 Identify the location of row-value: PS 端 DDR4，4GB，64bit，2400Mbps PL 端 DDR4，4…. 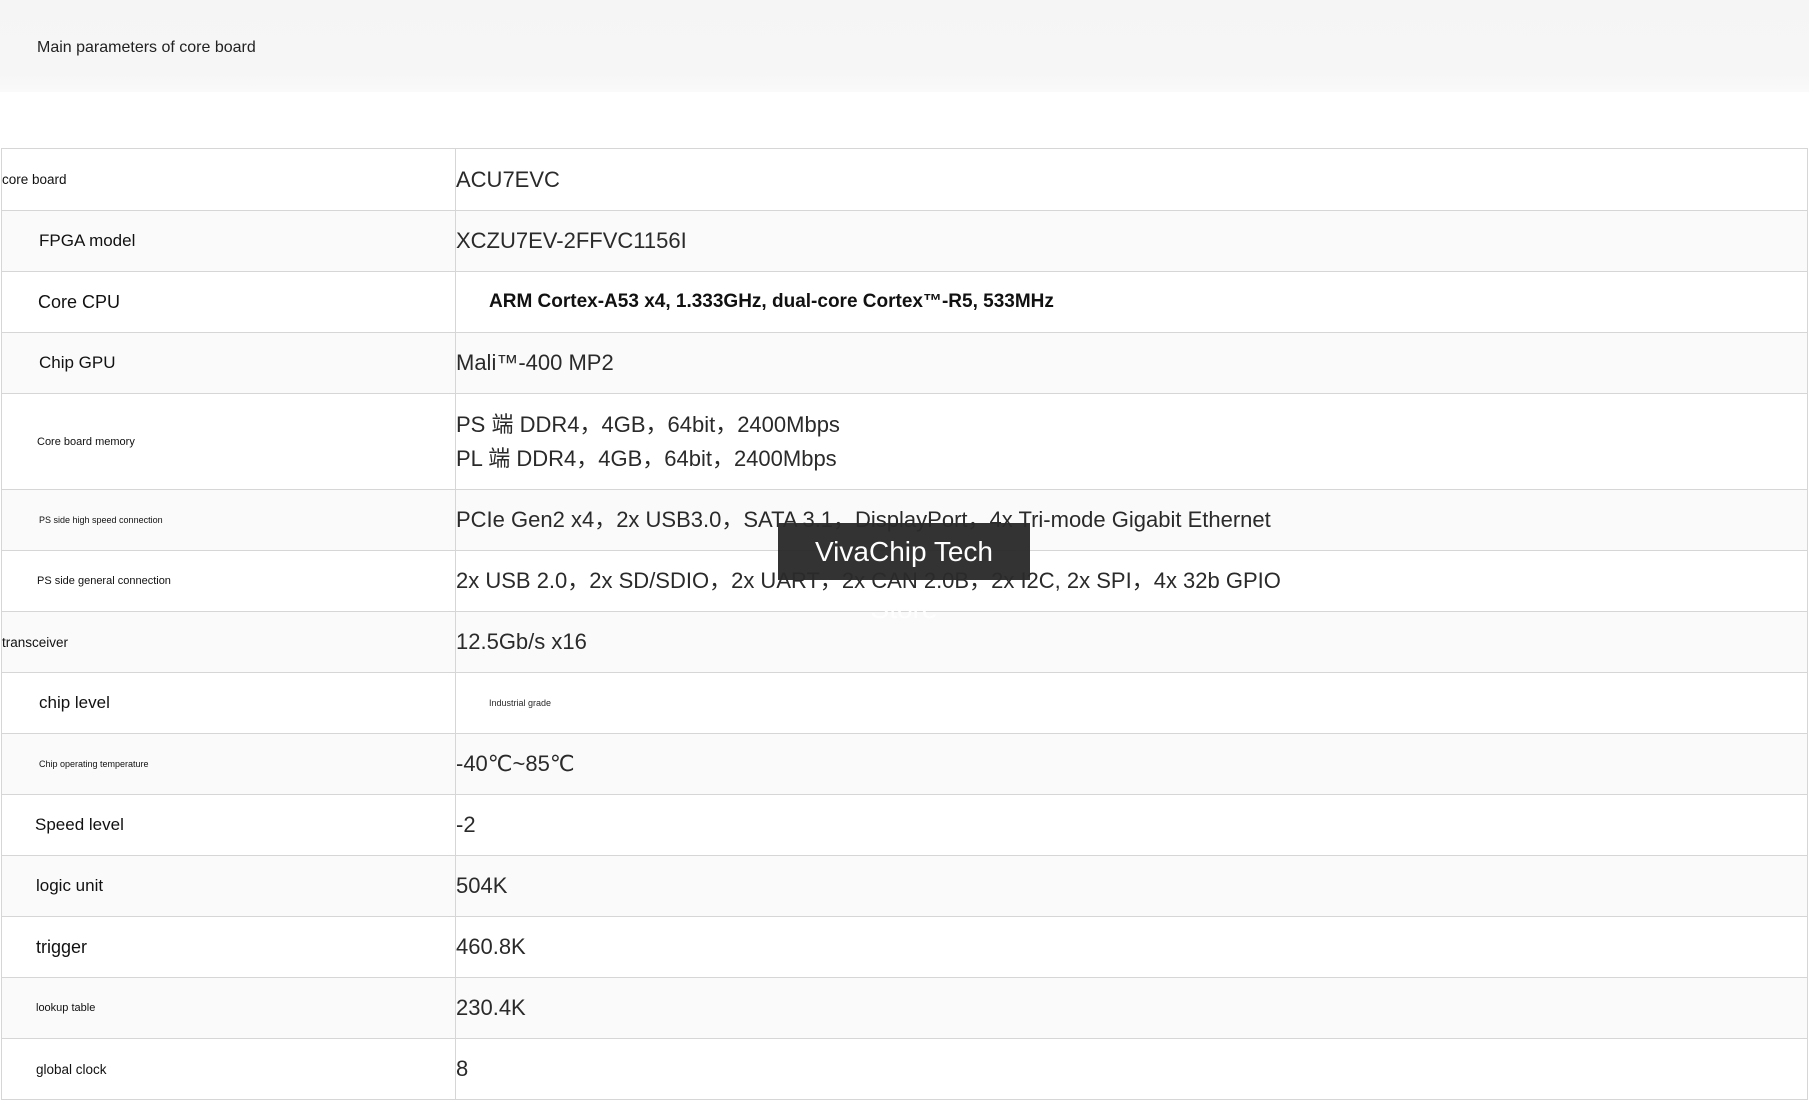
(1131, 441).